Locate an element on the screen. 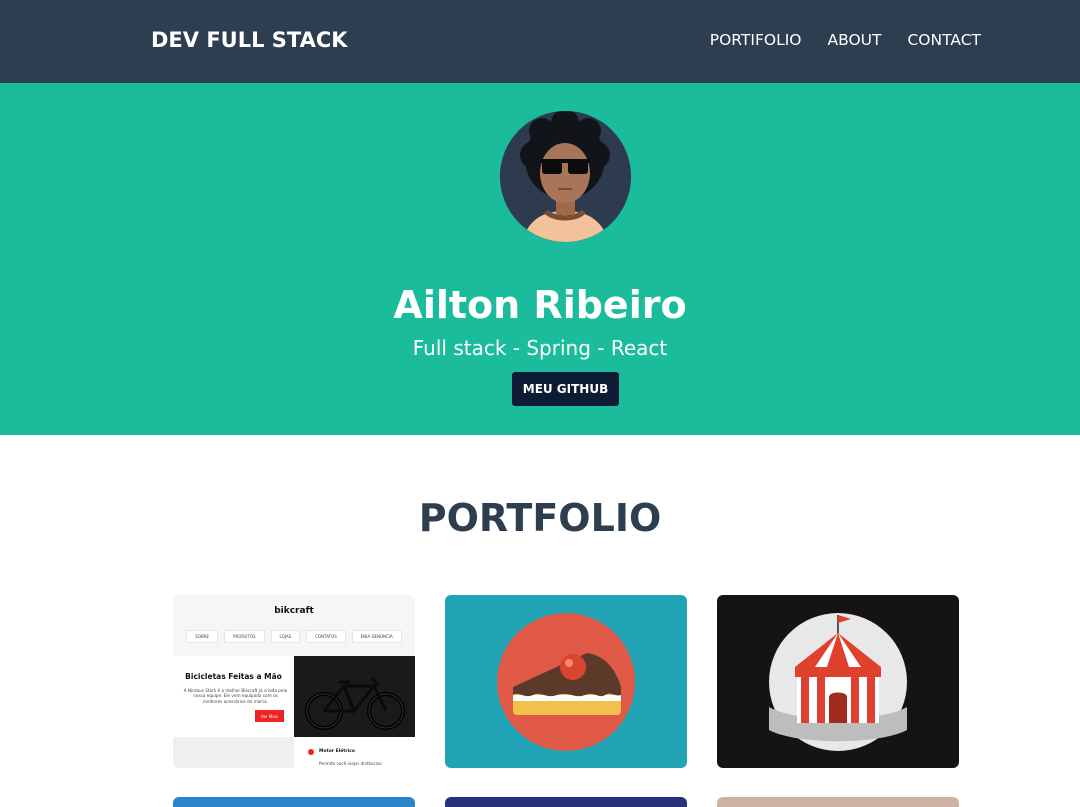 Image resolution: width=1080 pixels, height=807 pixels. nav-portfolio-link: PORTIFOLIO is located at coordinates (756, 40).